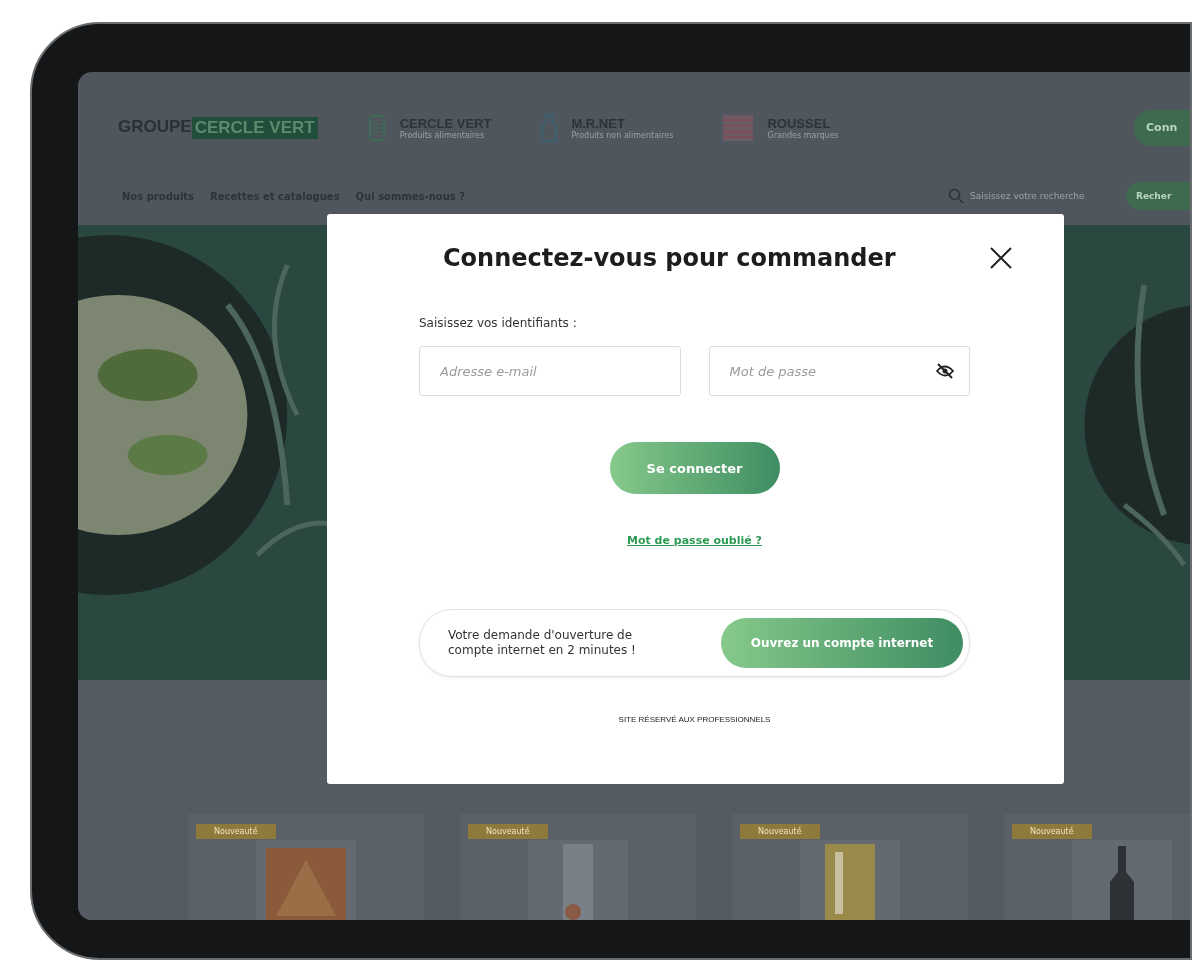 The height and width of the screenshot is (962, 1192). Describe the element at coordinates (1158, 196) in the screenshot. I see `search-button: Recher` at that location.